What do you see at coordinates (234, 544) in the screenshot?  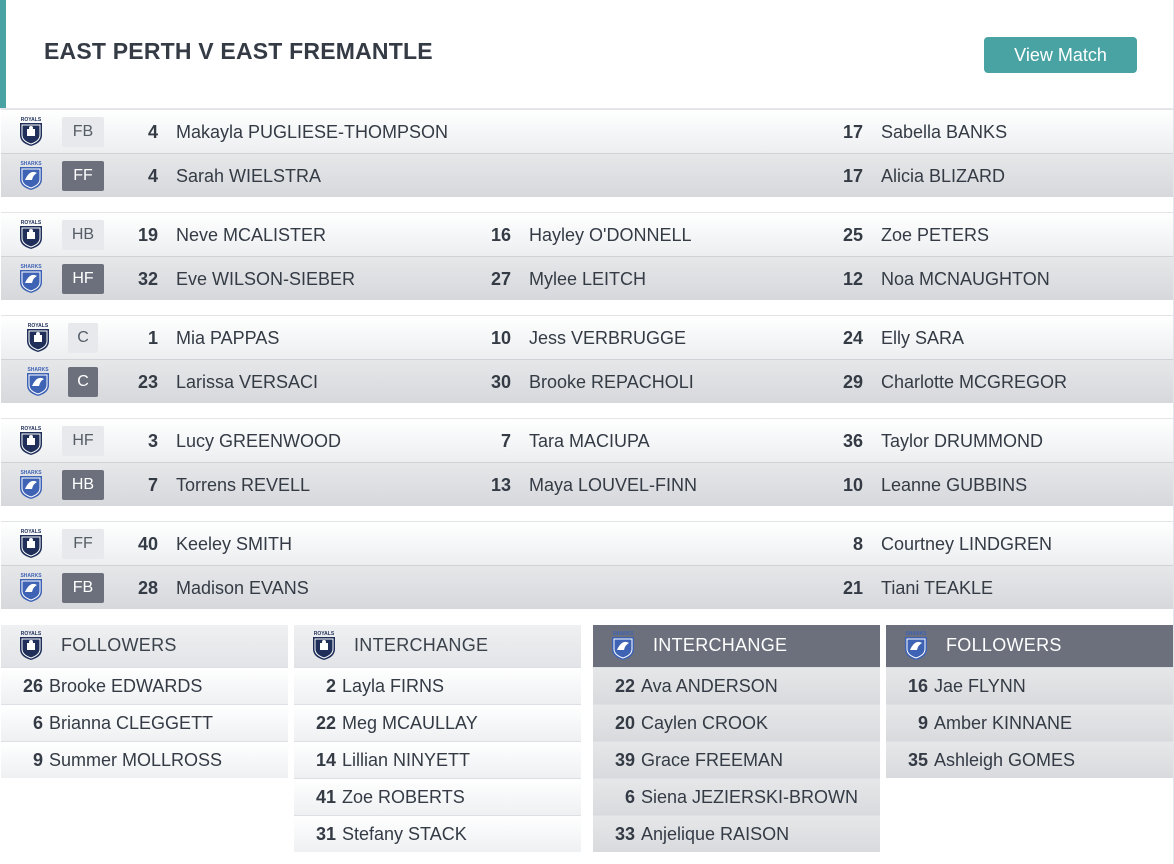 I see `player-name: Keeley SMITH` at bounding box center [234, 544].